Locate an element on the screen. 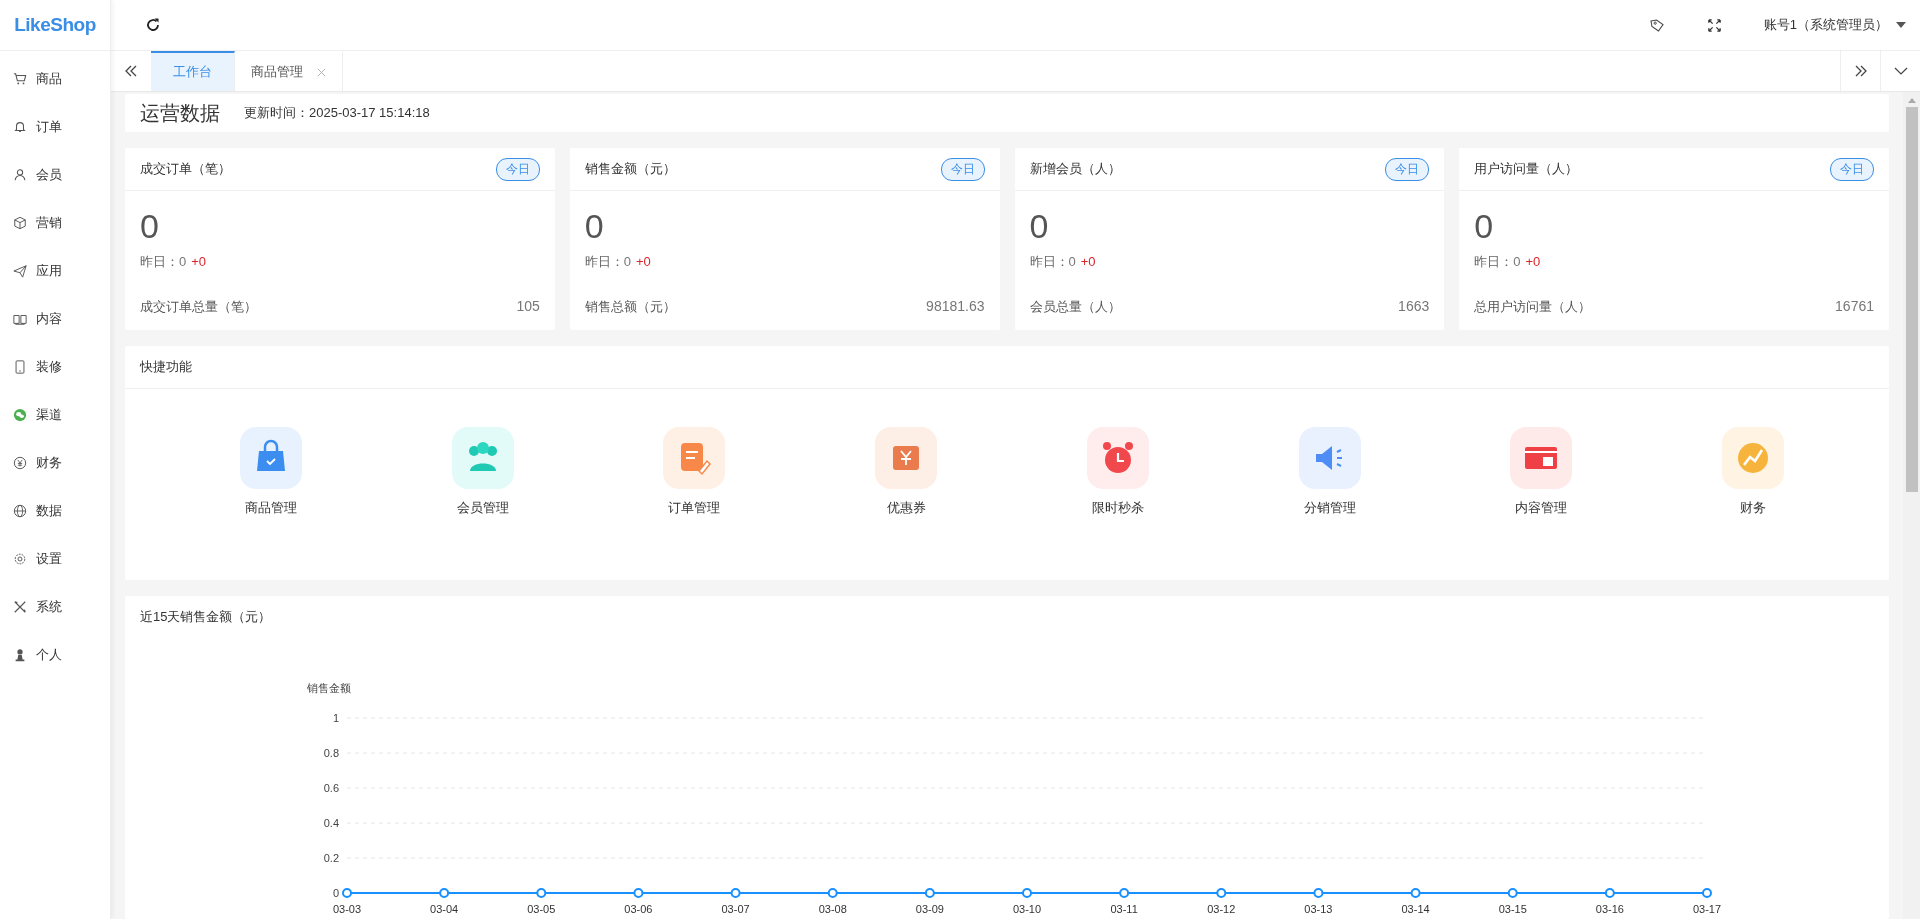  speaker-icon is located at coordinates (1329, 458).